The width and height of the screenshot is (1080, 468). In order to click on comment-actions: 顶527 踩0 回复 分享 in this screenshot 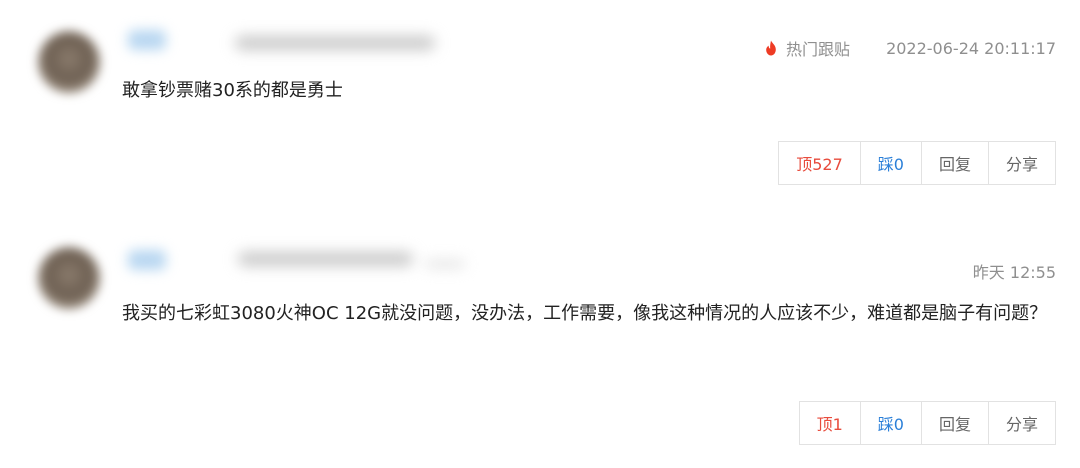, I will do `click(917, 163)`.